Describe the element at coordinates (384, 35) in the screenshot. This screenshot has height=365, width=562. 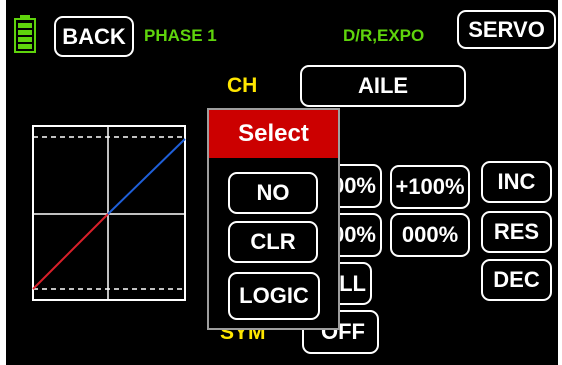
I see `menu-title: D/R,EXPO` at that location.